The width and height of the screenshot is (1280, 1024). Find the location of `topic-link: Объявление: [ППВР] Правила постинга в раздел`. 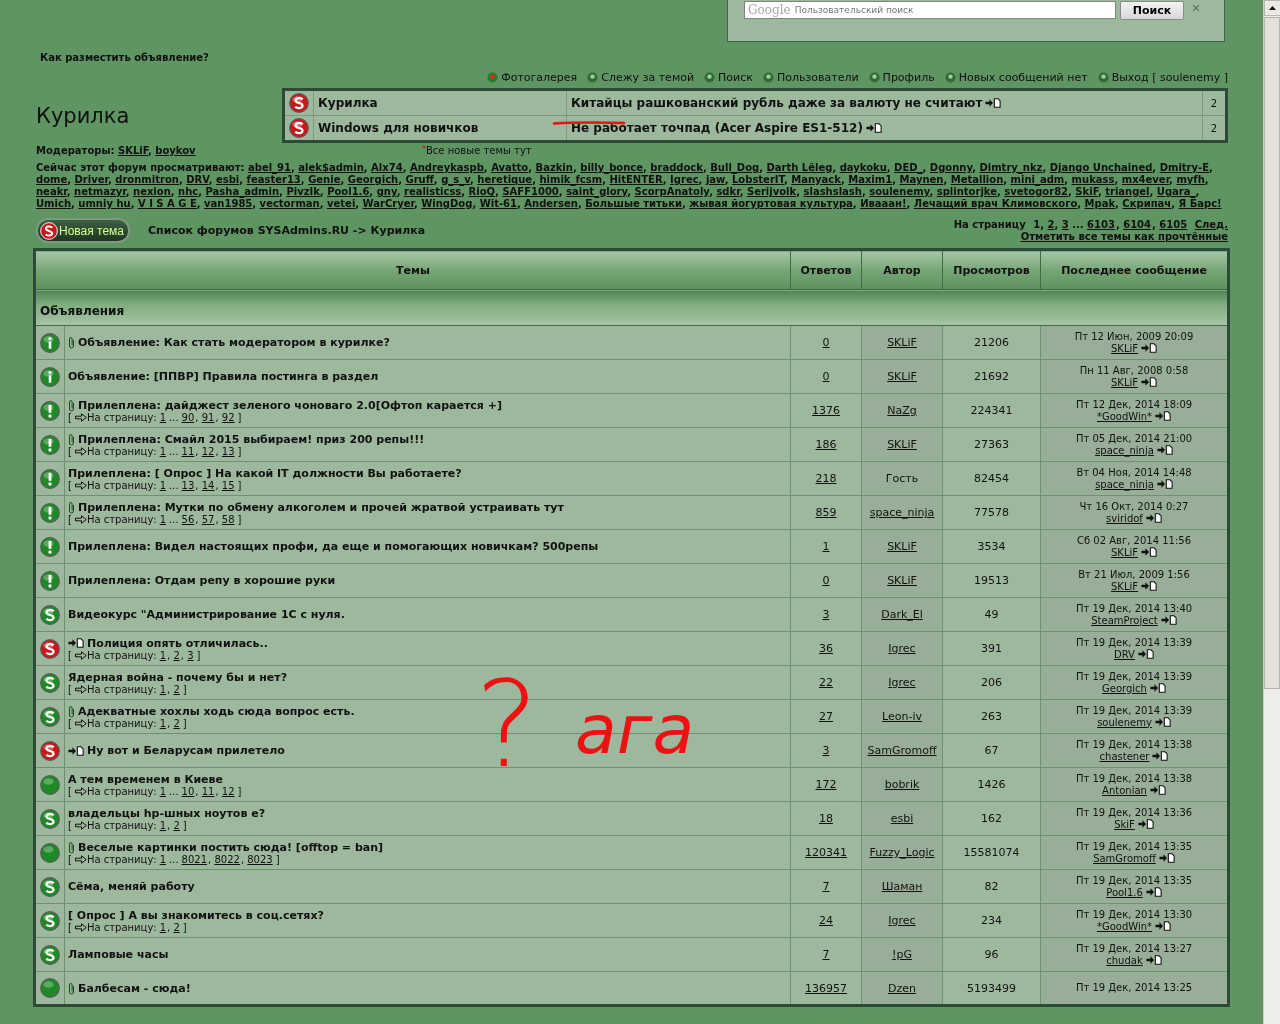

topic-link: Объявление: [ППВР] Правила постинга в раздел is located at coordinates (223, 376).